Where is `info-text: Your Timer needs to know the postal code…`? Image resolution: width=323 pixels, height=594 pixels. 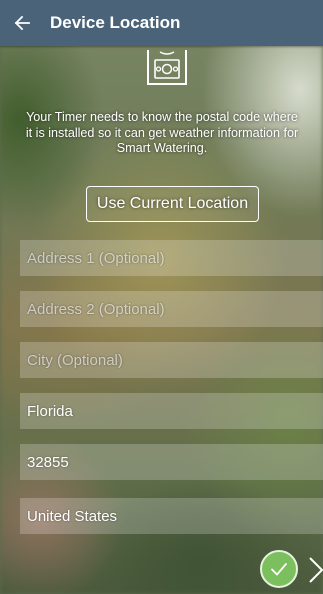 info-text: Your Timer needs to know the postal code… is located at coordinates (162, 132).